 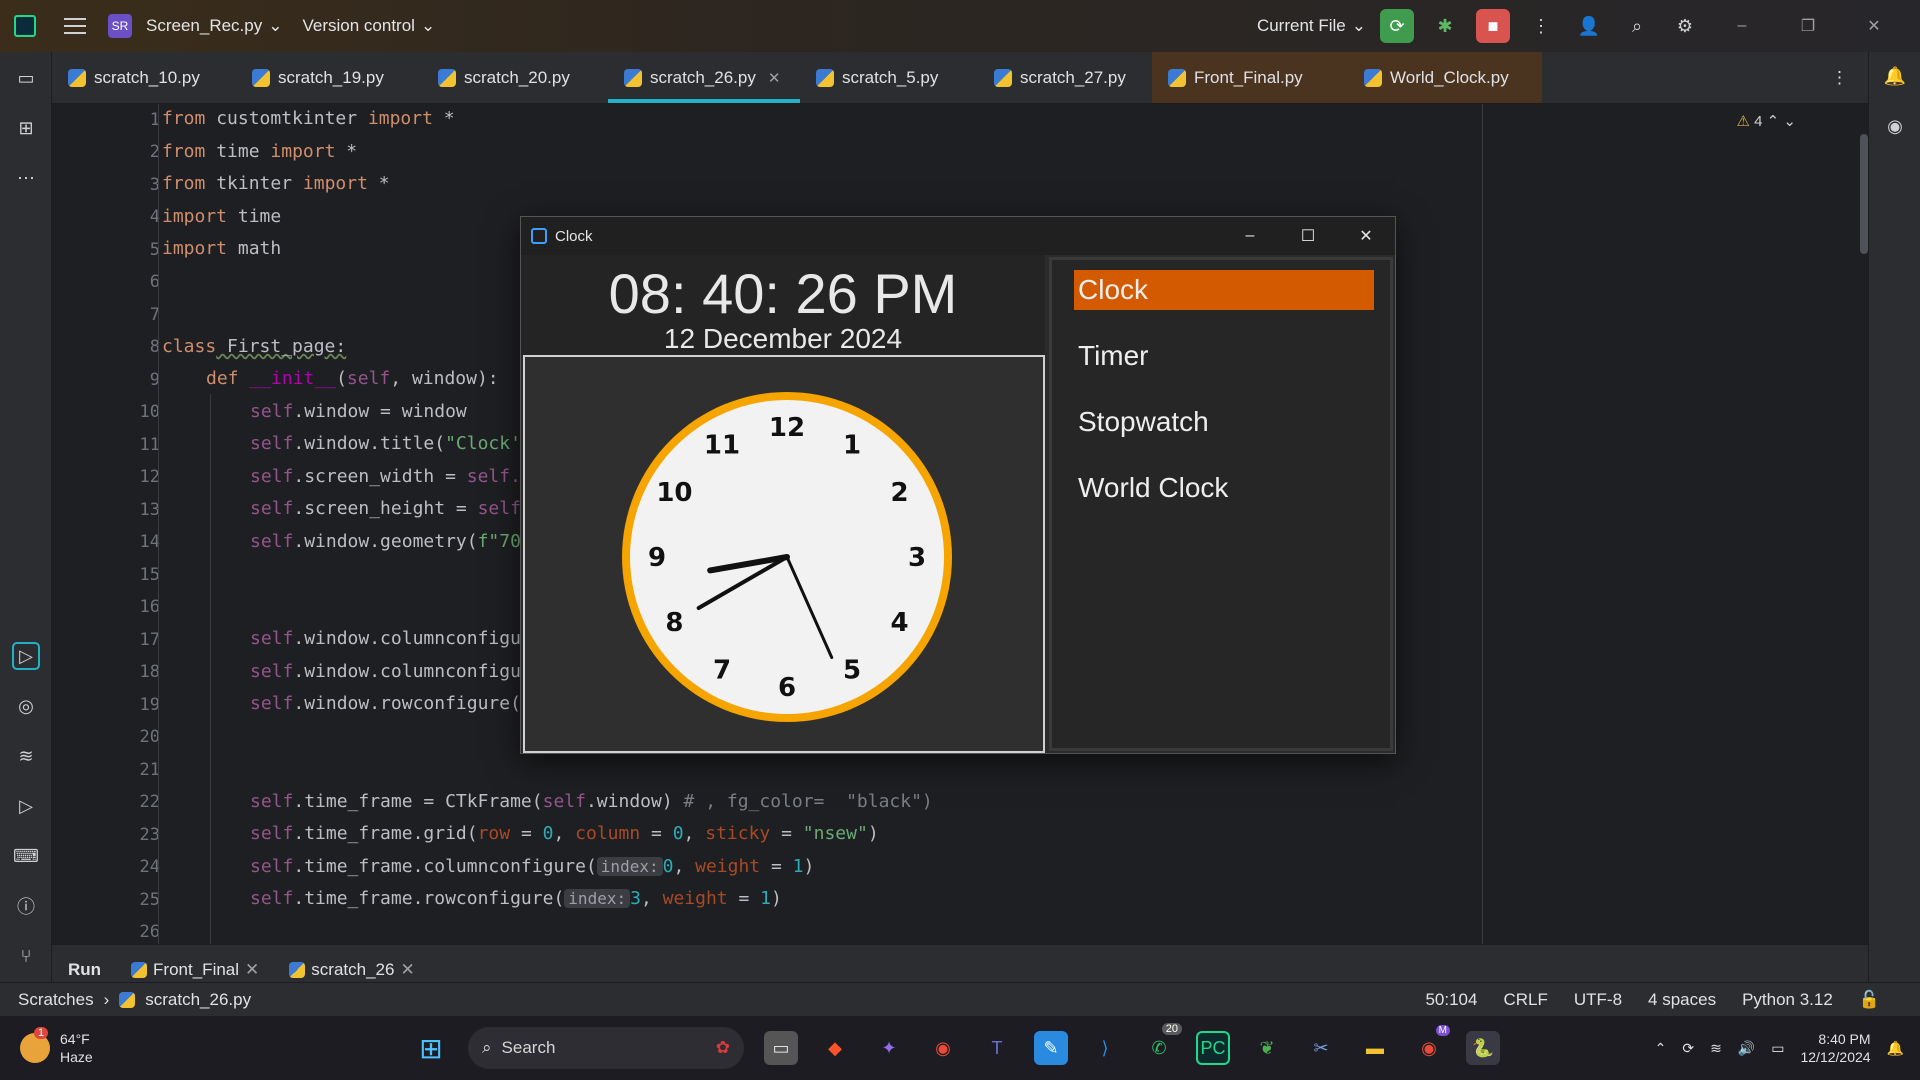 I want to click on brave-browser-icon: ◆, so click(x=835, y=1048).